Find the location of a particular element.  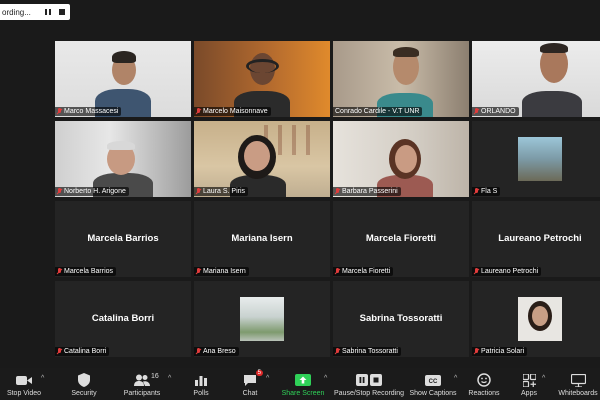

chat-options-chevron-icon: ^ is located at coordinates (267, 378).